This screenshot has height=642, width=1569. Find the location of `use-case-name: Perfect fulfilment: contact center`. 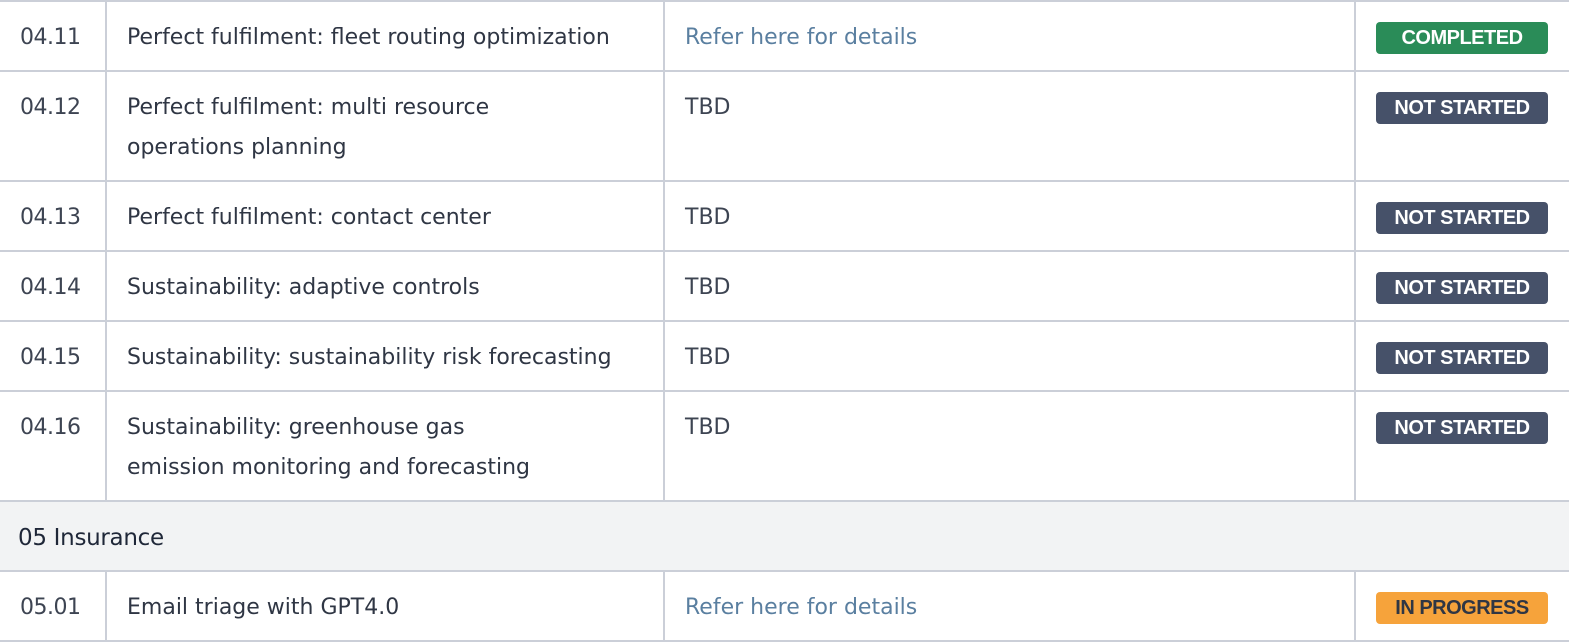

use-case-name: Perfect fulfilment: contact center is located at coordinates (385, 216).